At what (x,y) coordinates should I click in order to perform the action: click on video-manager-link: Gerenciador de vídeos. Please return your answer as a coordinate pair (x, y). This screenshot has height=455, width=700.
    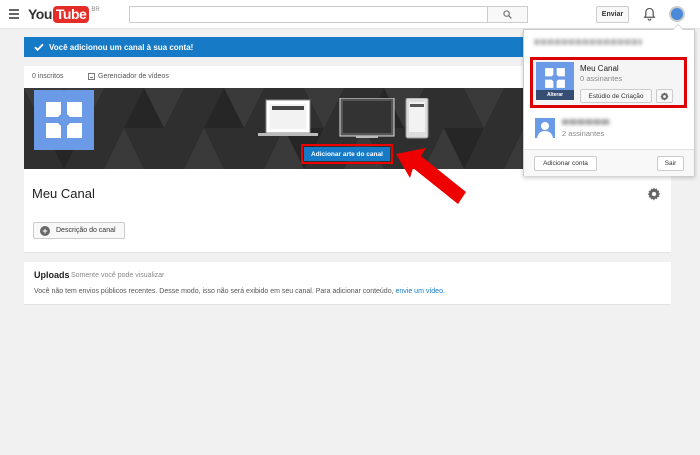
    Looking at the image, I should click on (128, 76).